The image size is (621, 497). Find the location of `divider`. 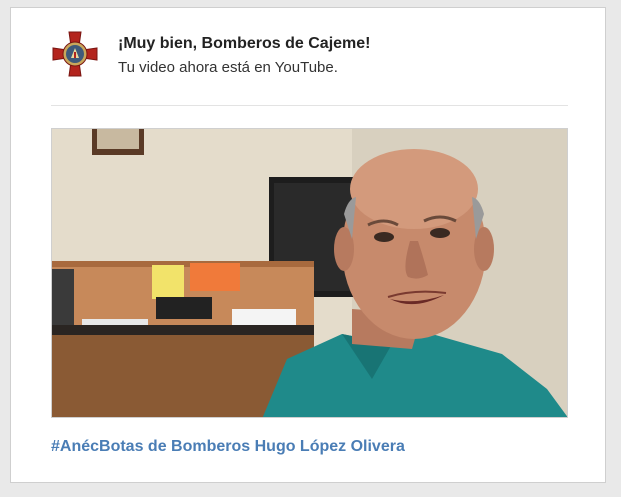

divider is located at coordinates (309, 105).